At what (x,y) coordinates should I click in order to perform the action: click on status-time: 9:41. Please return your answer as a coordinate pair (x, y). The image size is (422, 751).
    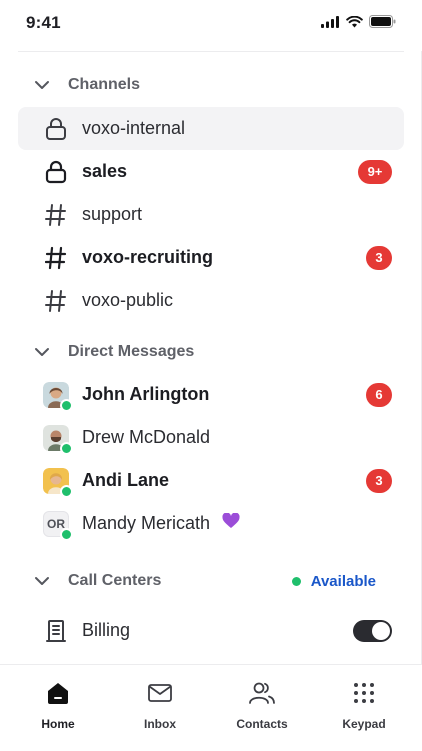
    Looking at the image, I should click on (43, 22).